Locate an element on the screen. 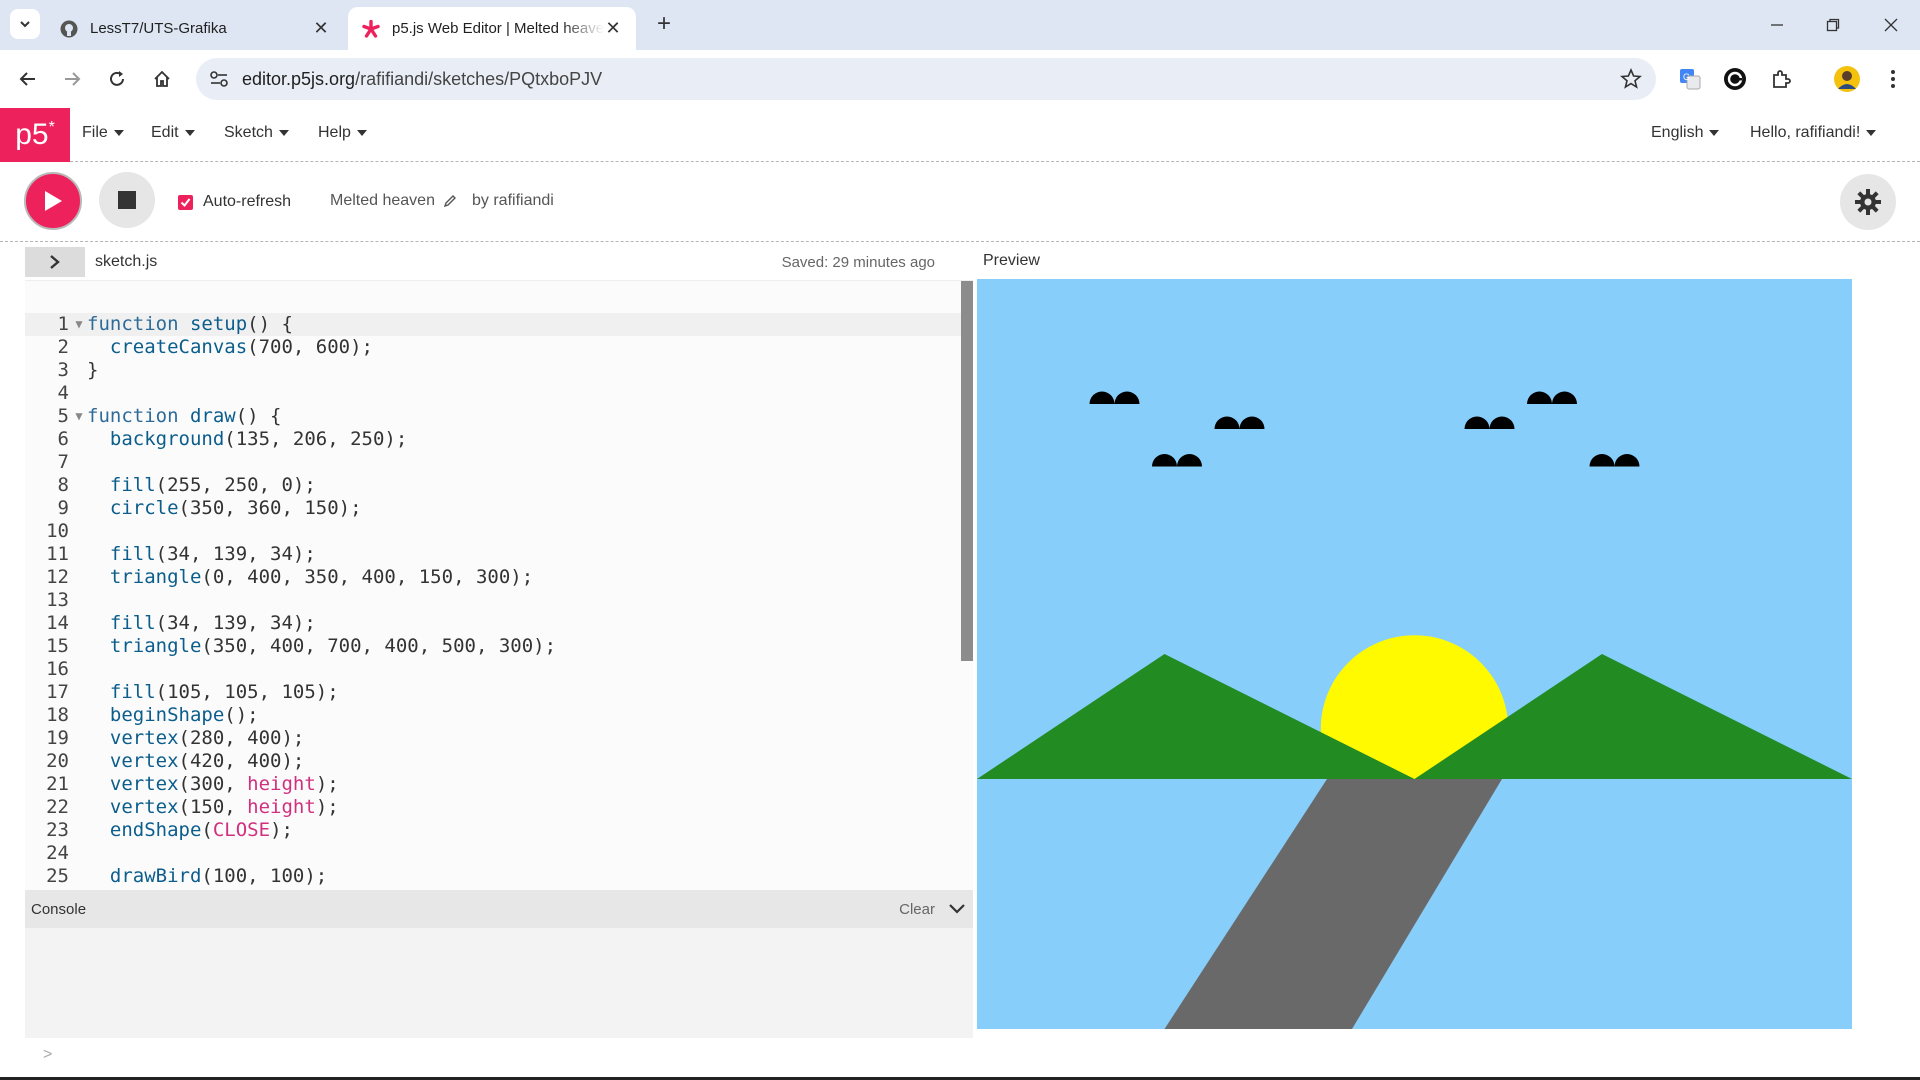  console-input: > is located at coordinates (499, 1056).